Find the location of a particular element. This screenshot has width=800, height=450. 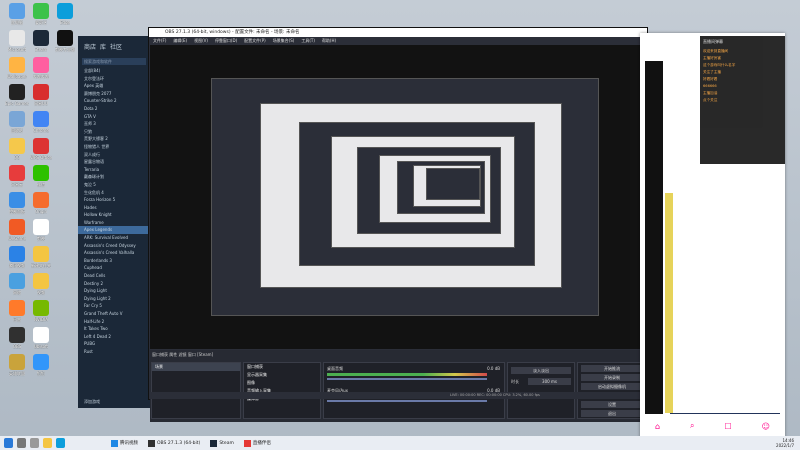

desktop-icon: 剪映专业版 is located at coordinates (65, 41).